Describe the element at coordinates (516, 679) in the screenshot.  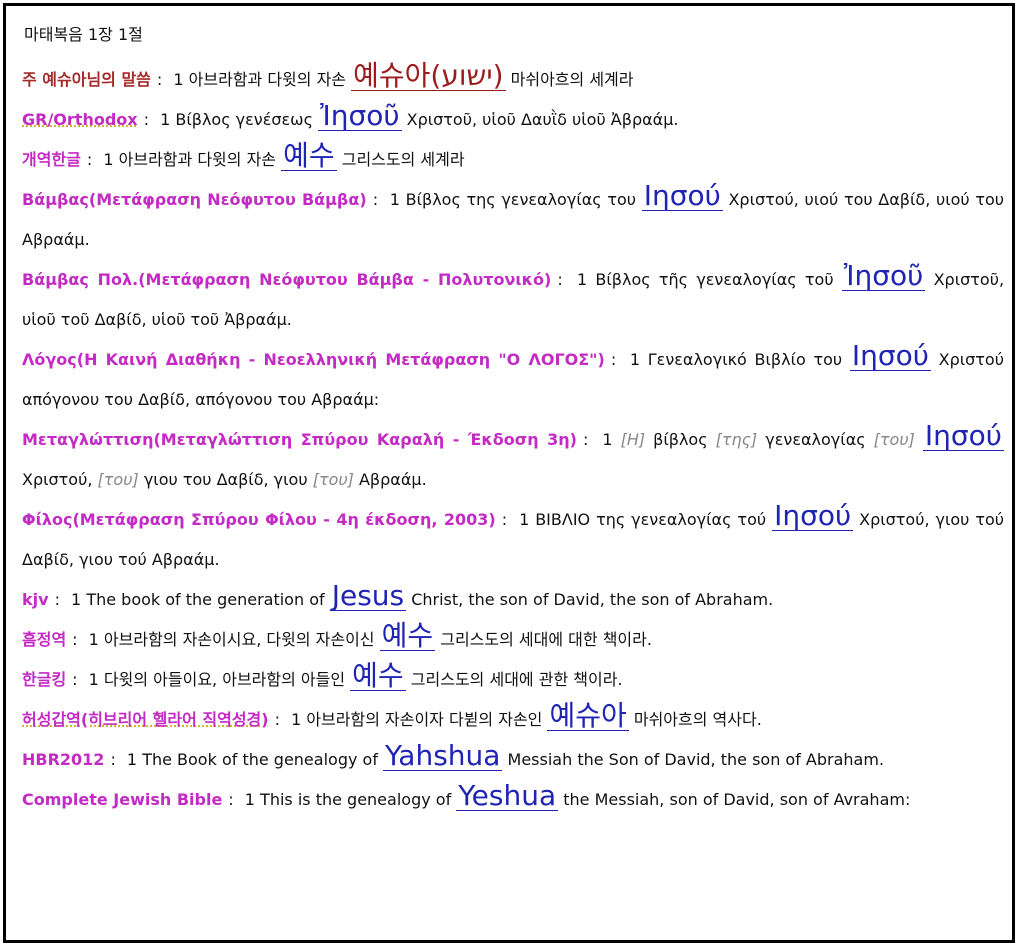
I see `verse-text-post: 그리스도의 세대에 관한 책이라.` at that location.